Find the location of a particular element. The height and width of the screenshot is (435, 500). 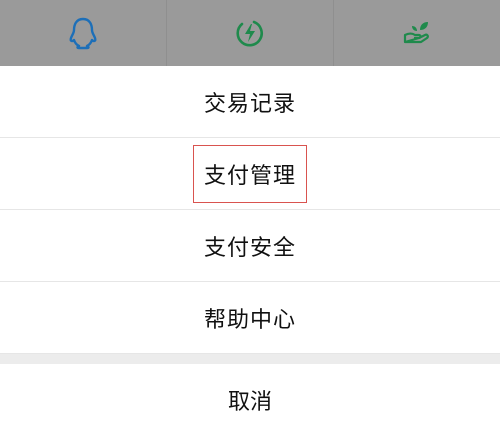

icon-cell-charge is located at coordinates (250, 33).